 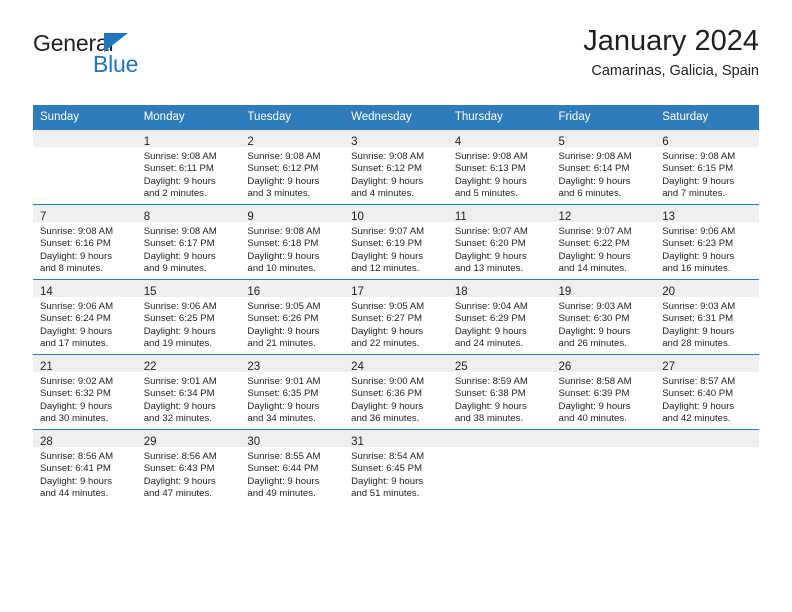 What do you see at coordinates (188, 139) in the screenshot?
I see `day-number-band: 1` at bounding box center [188, 139].